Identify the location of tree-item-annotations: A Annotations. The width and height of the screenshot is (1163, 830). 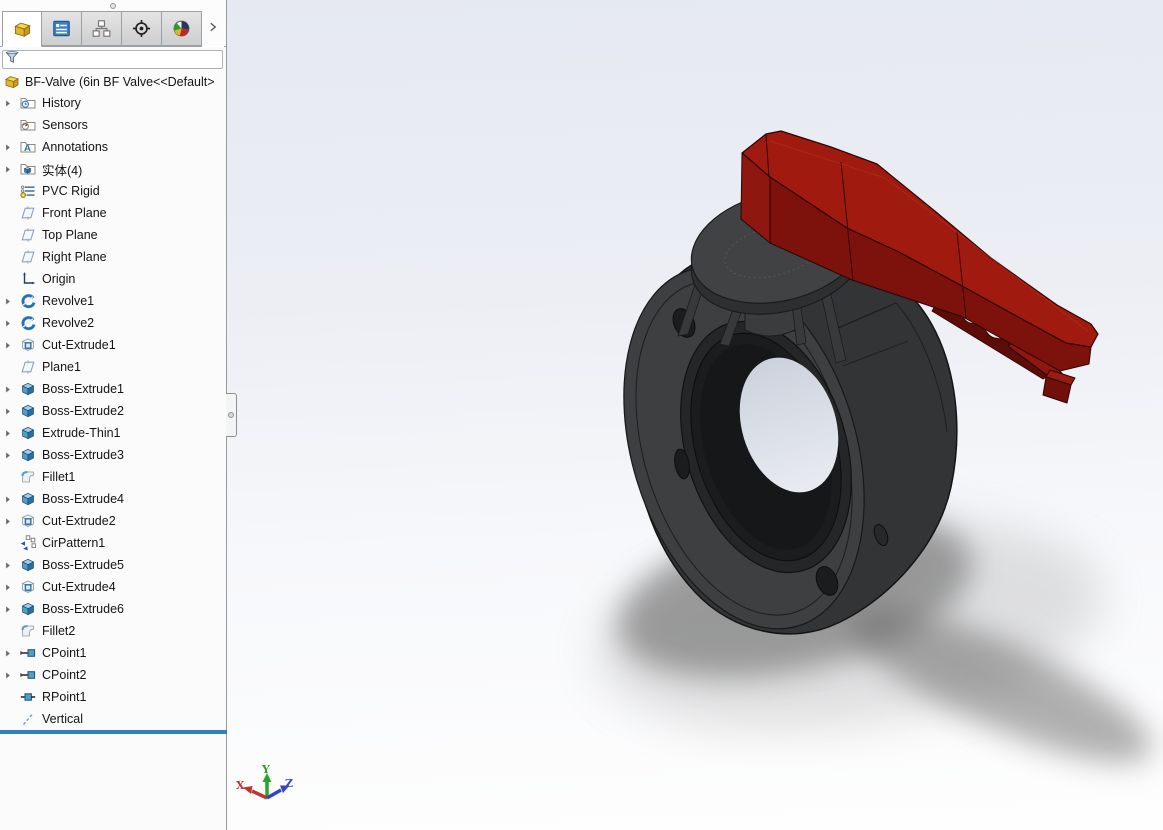
(113, 147).